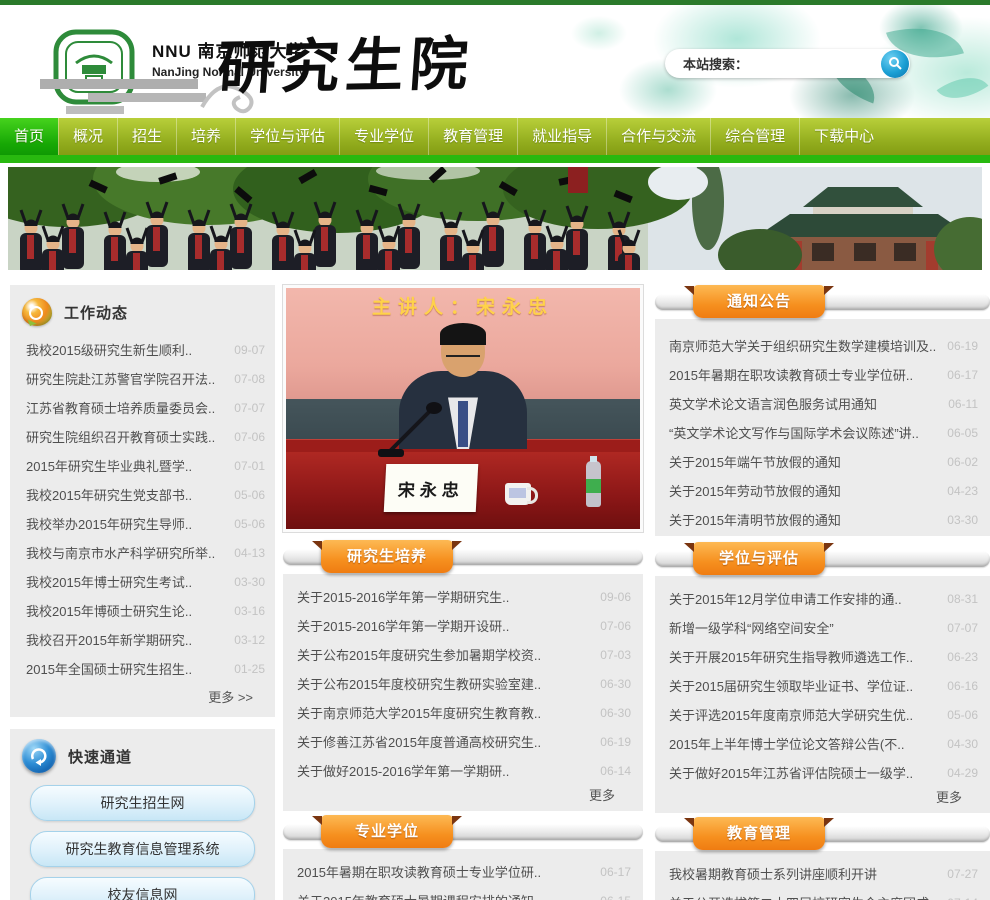  I want to click on section-header-bar: 专业学位, so click(463, 832).